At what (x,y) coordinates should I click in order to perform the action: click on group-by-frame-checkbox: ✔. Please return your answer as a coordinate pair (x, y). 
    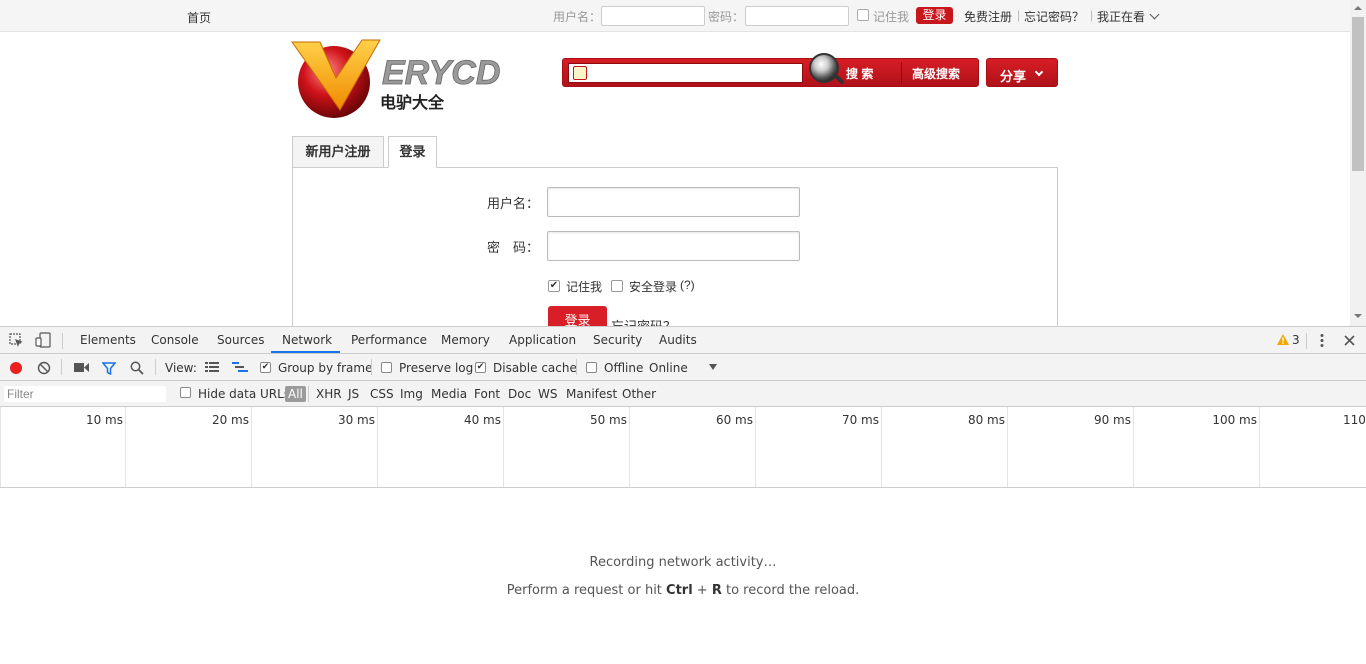
    Looking at the image, I should click on (265, 367).